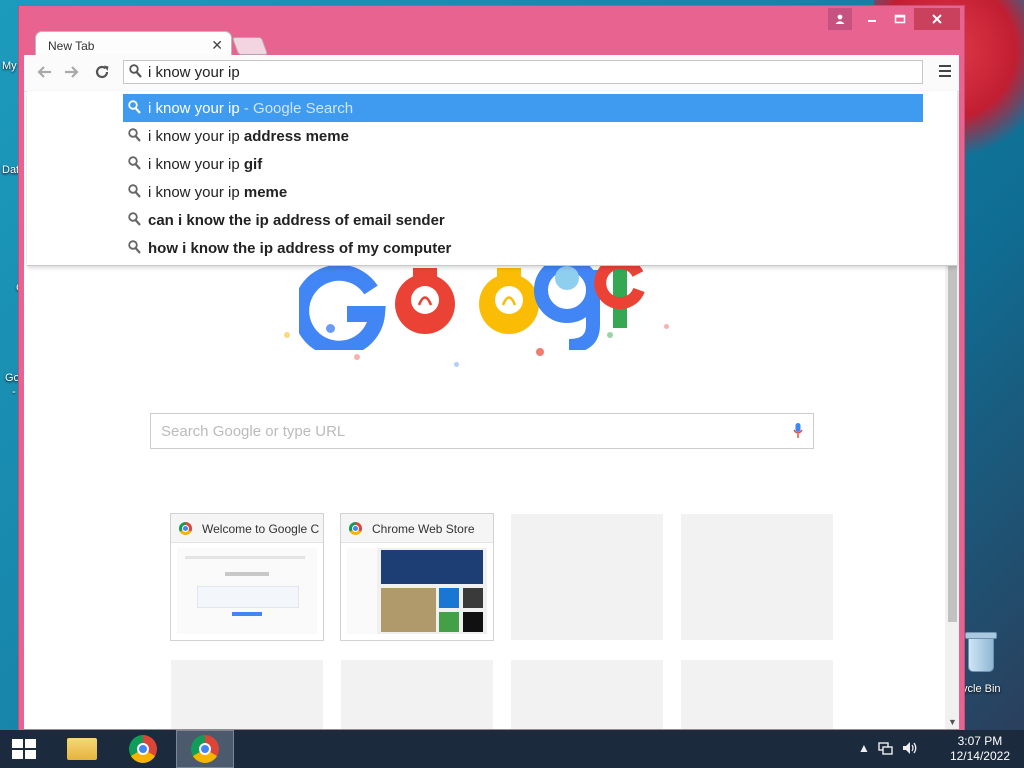 This screenshot has height=768, width=1024. What do you see at coordinates (265, 192) in the screenshot?
I see `suggestion-completion: meme` at bounding box center [265, 192].